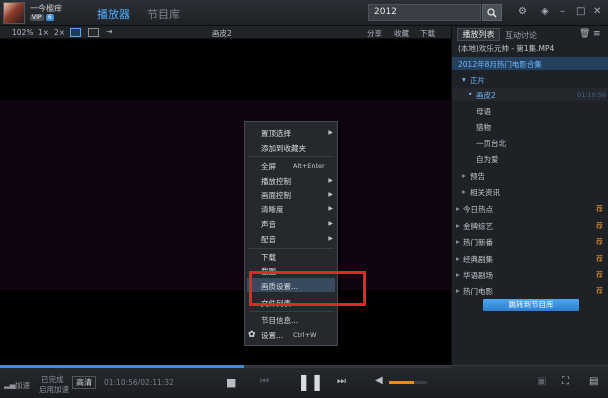  What do you see at coordinates (401, 33) in the screenshot?
I see `favorite-button: 收藏` at bounding box center [401, 33].